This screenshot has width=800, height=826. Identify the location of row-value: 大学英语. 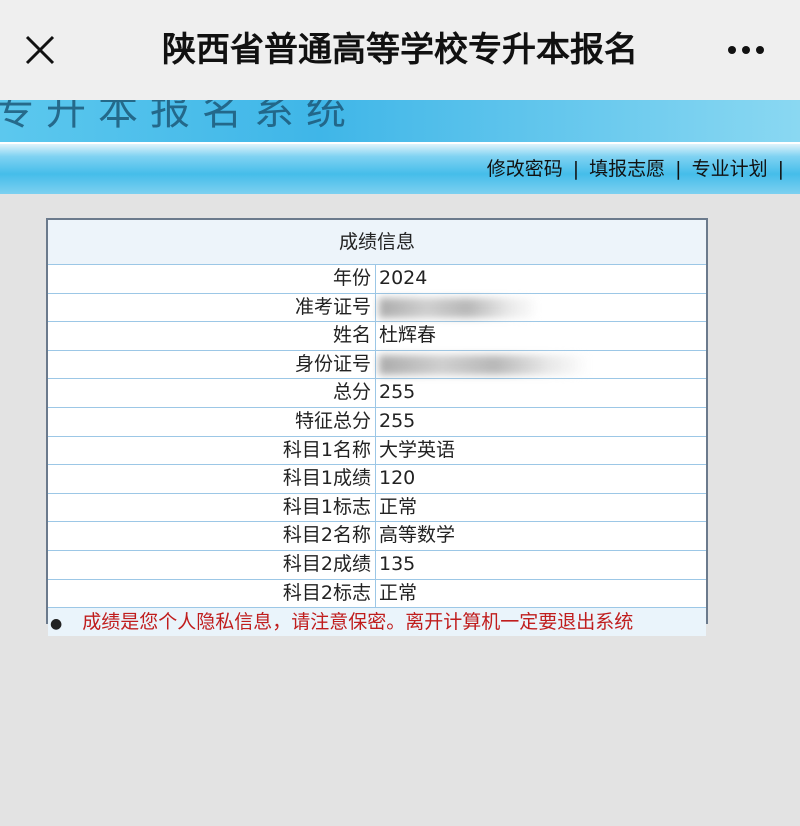
(417, 449).